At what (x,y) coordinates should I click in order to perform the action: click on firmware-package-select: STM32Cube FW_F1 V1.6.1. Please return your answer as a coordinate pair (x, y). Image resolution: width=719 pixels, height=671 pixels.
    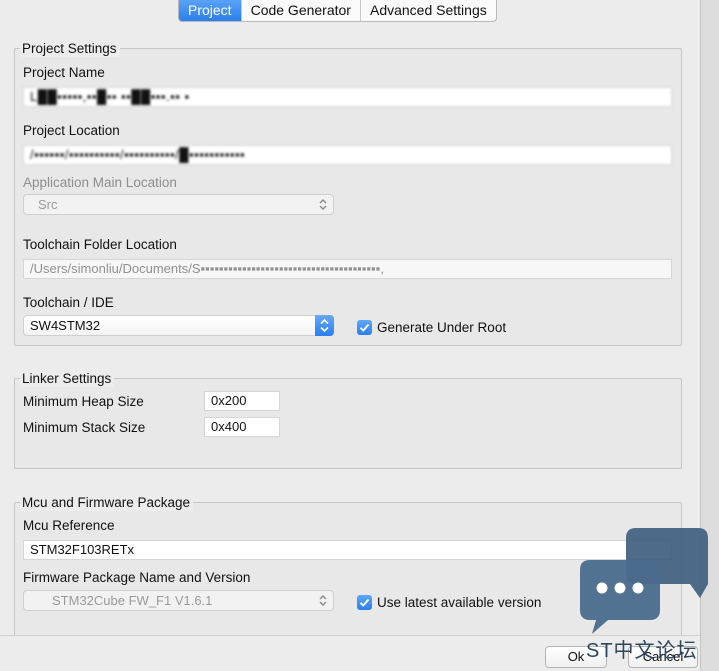
    Looking at the image, I should click on (178, 600).